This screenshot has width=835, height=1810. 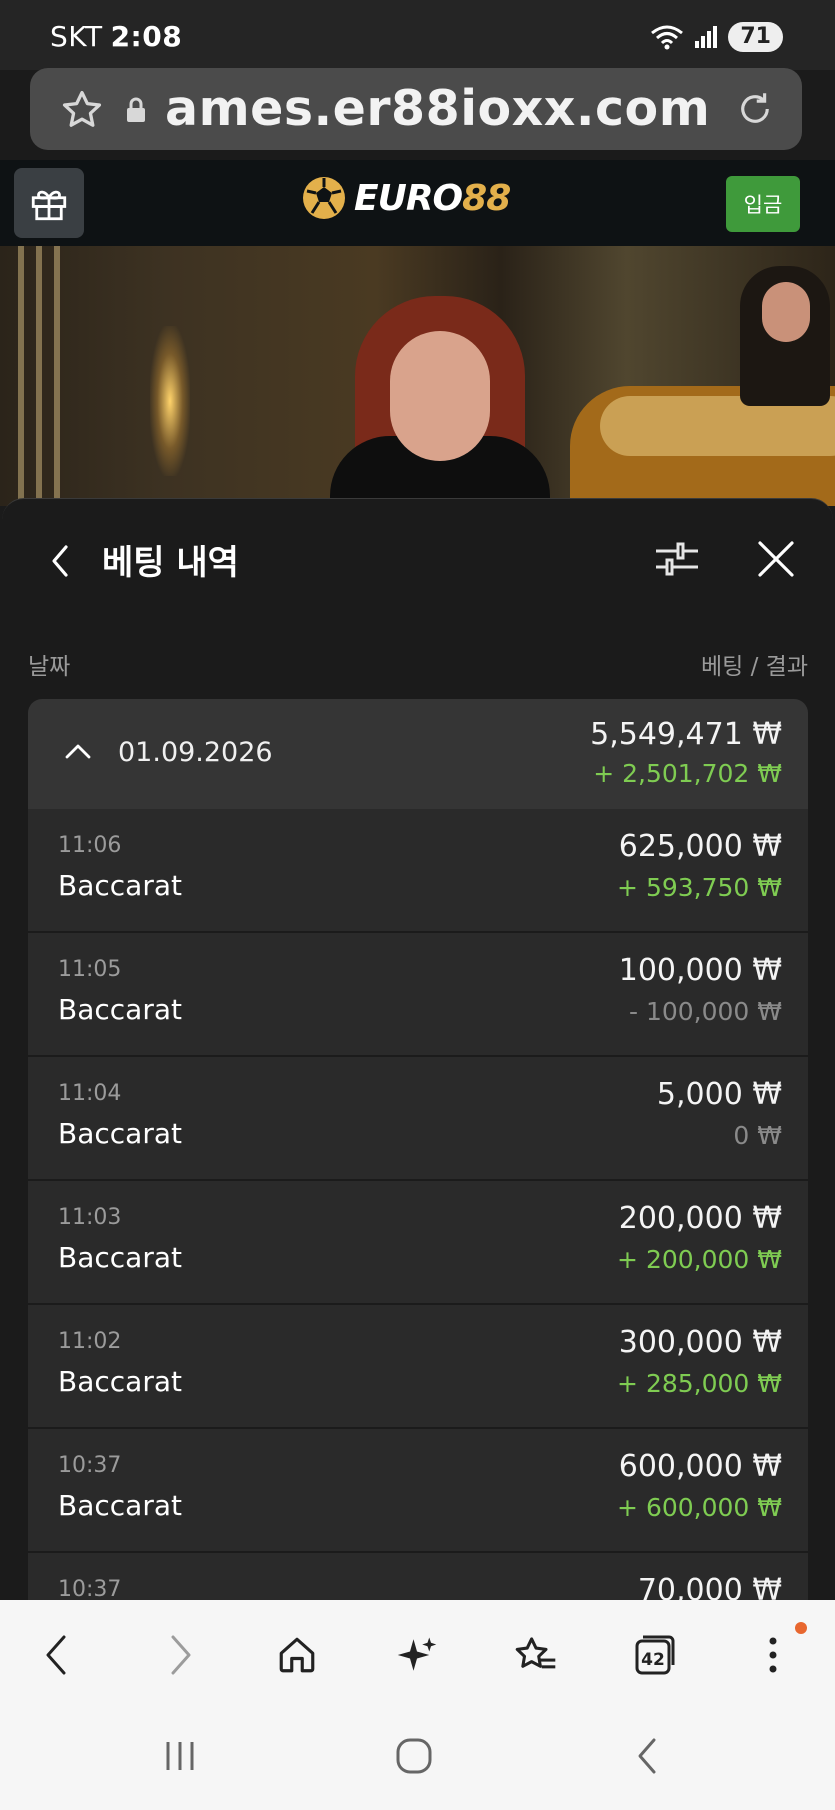 I want to click on filter-icon, so click(x=677, y=559).